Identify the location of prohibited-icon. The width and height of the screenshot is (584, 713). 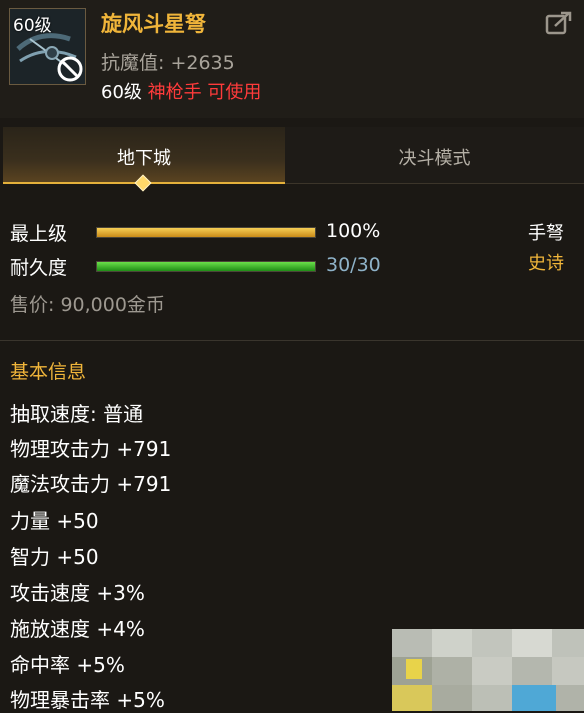
(70, 69).